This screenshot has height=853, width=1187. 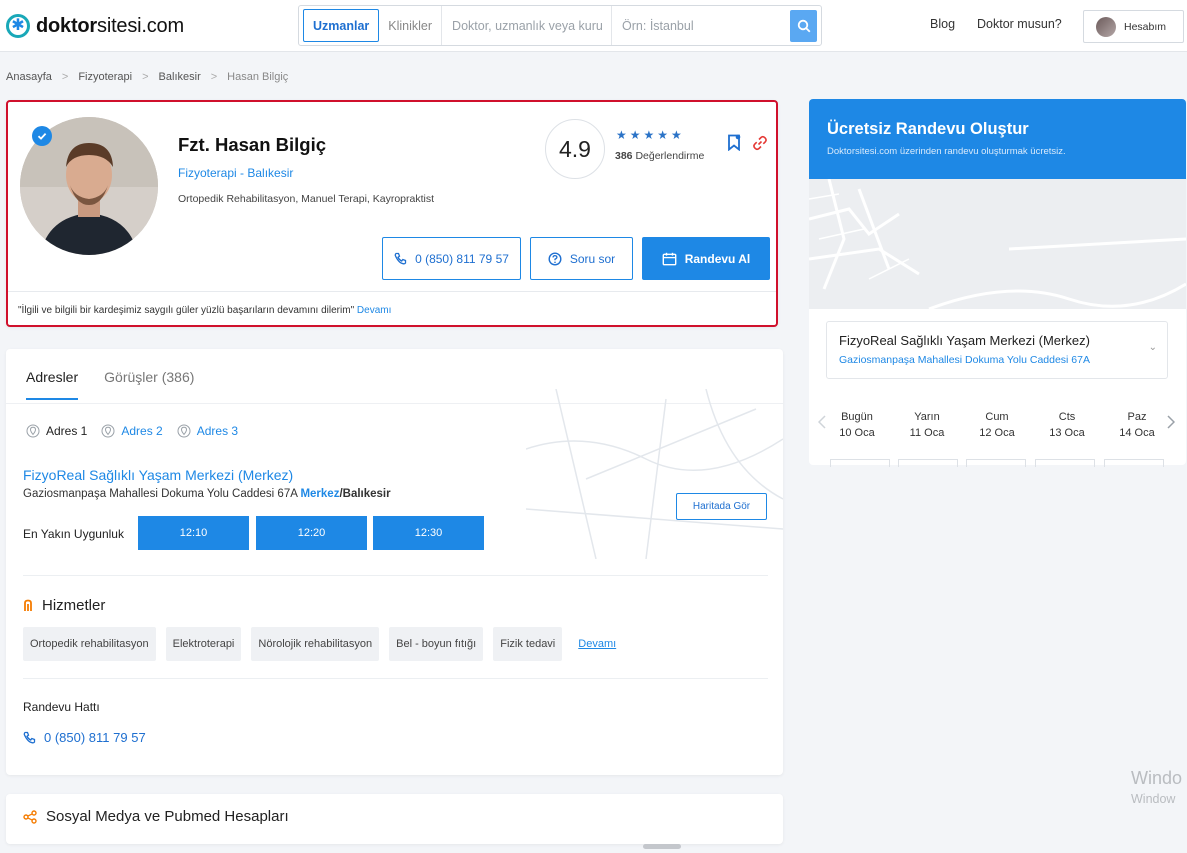 What do you see at coordinates (29, 77) in the screenshot?
I see `breadcrumb-home: Anasayfa` at bounding box center [29, 77].